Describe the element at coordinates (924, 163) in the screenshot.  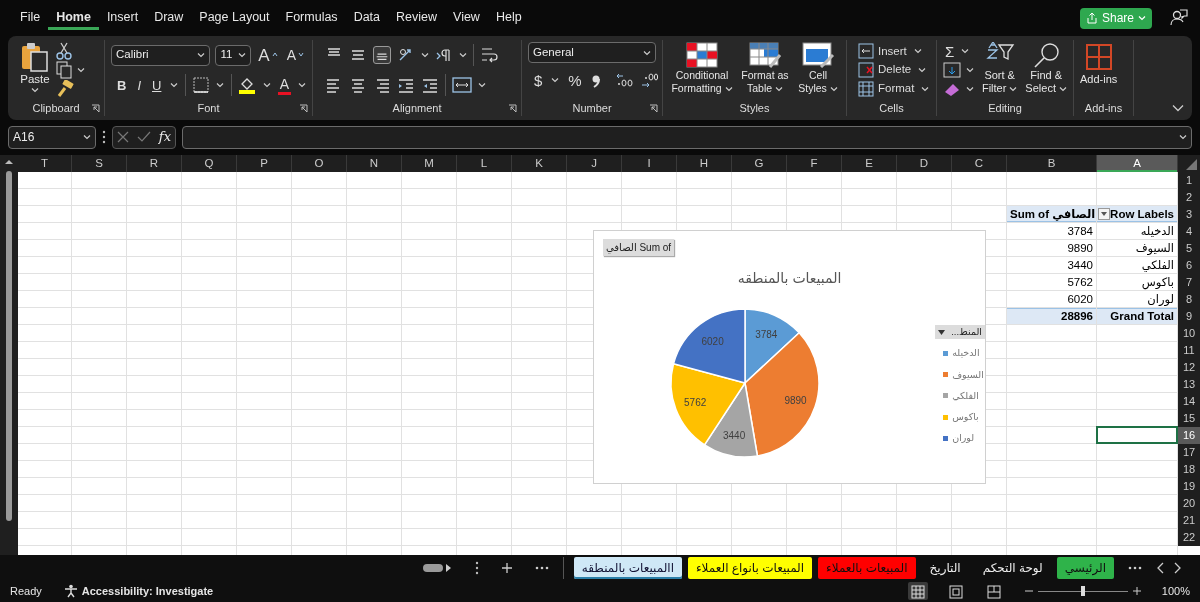
I see `column-header: D` at that location.